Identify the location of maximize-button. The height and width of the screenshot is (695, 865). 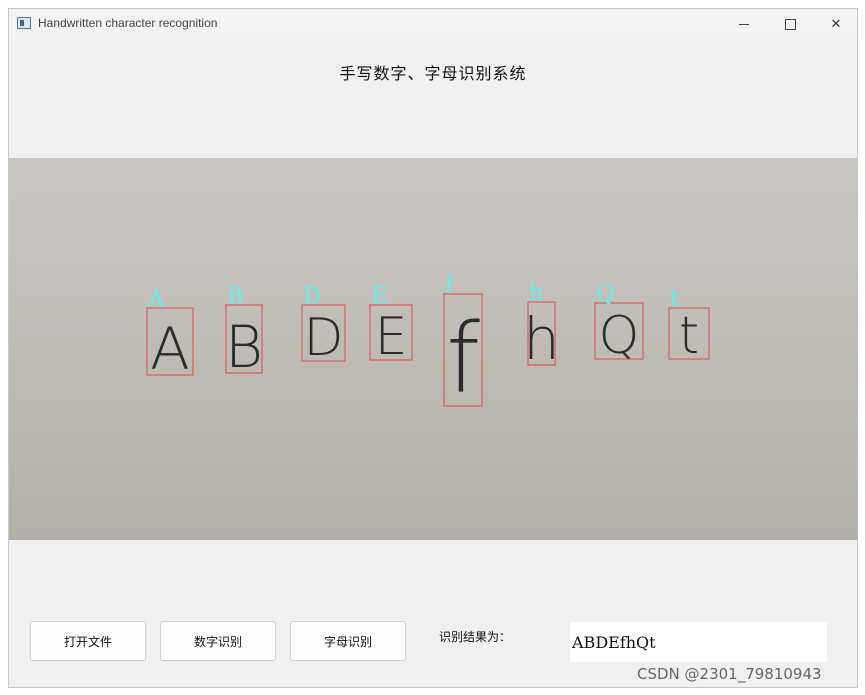
(790, 24).